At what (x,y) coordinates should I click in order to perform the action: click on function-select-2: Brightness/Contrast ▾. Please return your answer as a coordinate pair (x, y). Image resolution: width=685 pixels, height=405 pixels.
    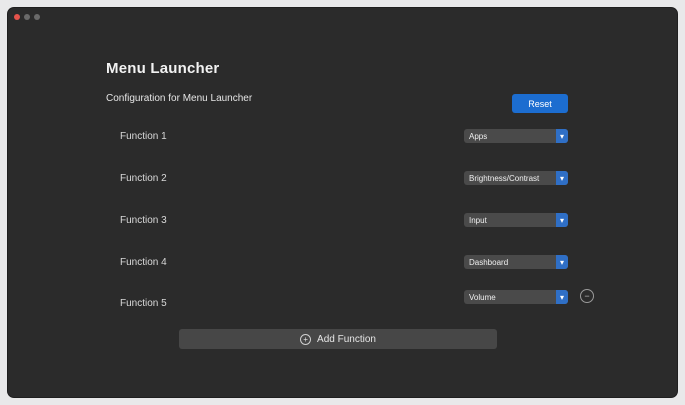
    Looking at the image, I should click on (516, 178).